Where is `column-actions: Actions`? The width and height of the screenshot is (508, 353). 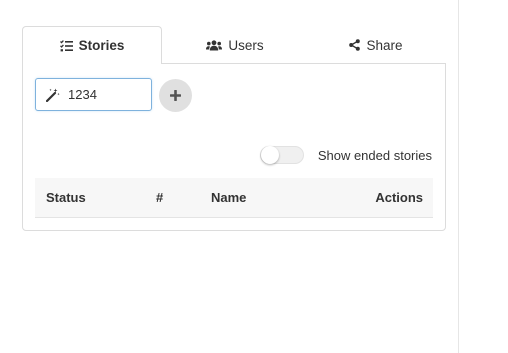 column-actions: Actions is located at coordinates (399, 197).